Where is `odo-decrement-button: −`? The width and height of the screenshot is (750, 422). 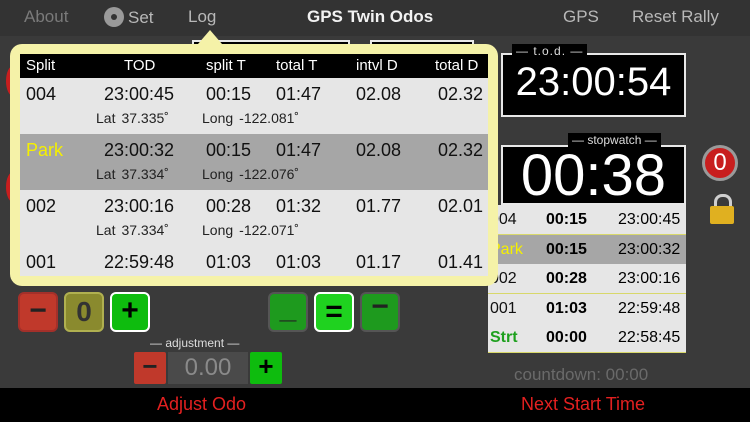
odo-decrement-button: − is located at coordinates (38, 312).